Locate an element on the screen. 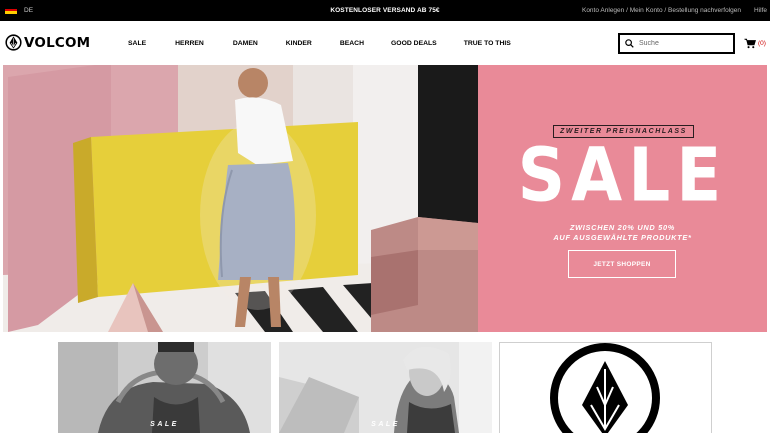 The height and width of the screenshot is (433, 770). help-link: Hilfe is located at coordinates (760, 10).